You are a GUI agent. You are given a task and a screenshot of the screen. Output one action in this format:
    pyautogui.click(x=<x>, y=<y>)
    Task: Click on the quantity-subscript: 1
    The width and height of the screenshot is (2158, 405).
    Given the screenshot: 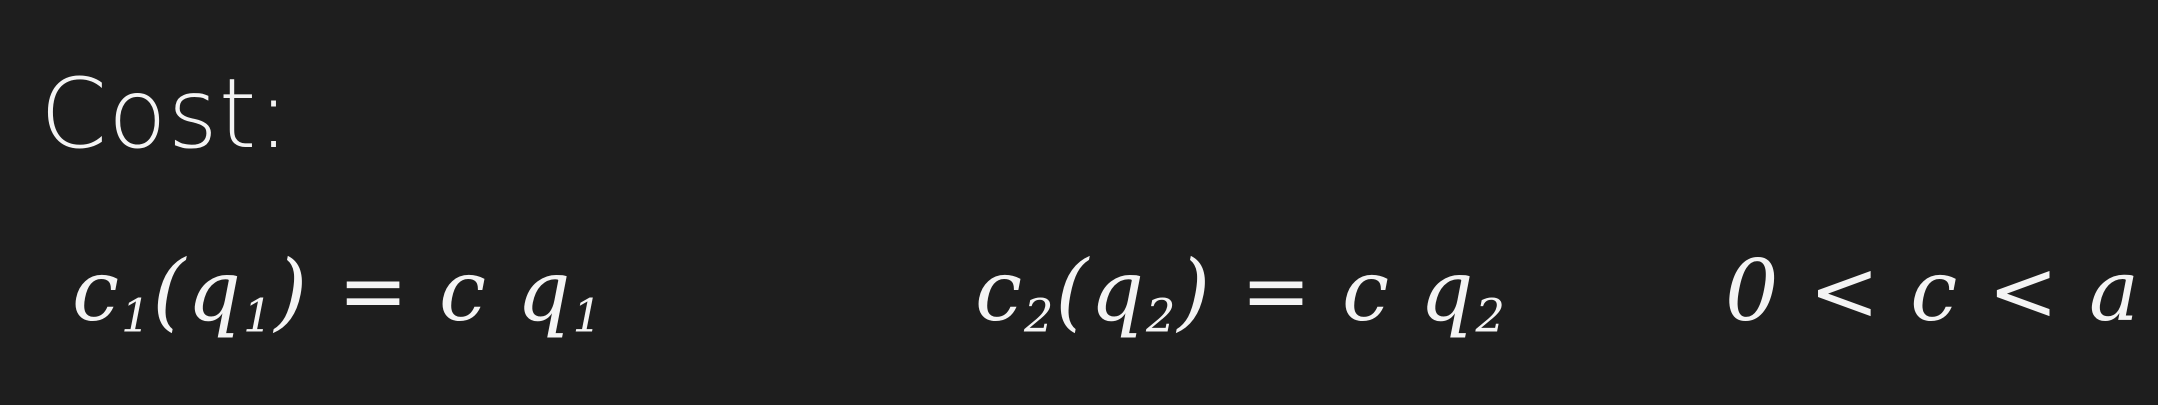 What is the action you would take?
    pyautogui.click(x=259, y=315)
    